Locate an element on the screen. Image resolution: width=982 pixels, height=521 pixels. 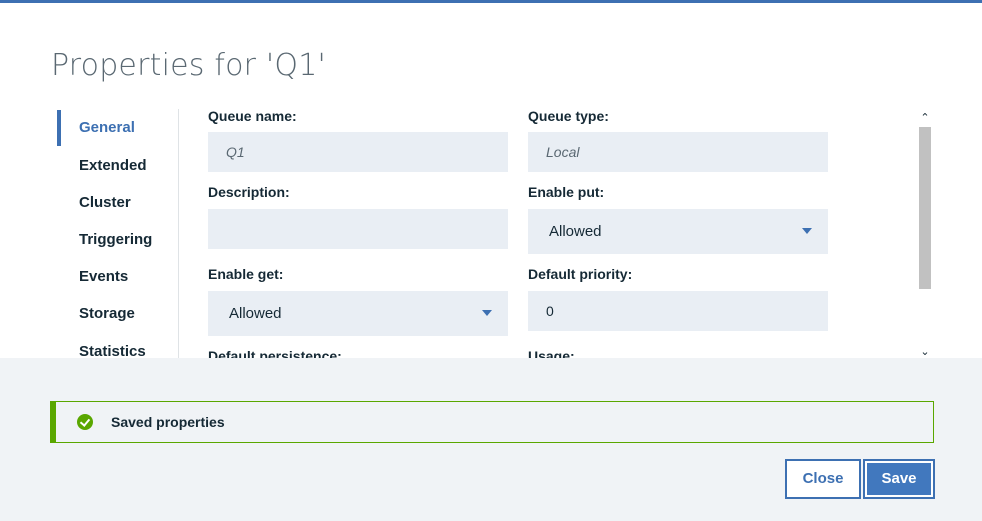
form-scrollbar: ⌃ ⌄ is located at coordinates (925, 235).